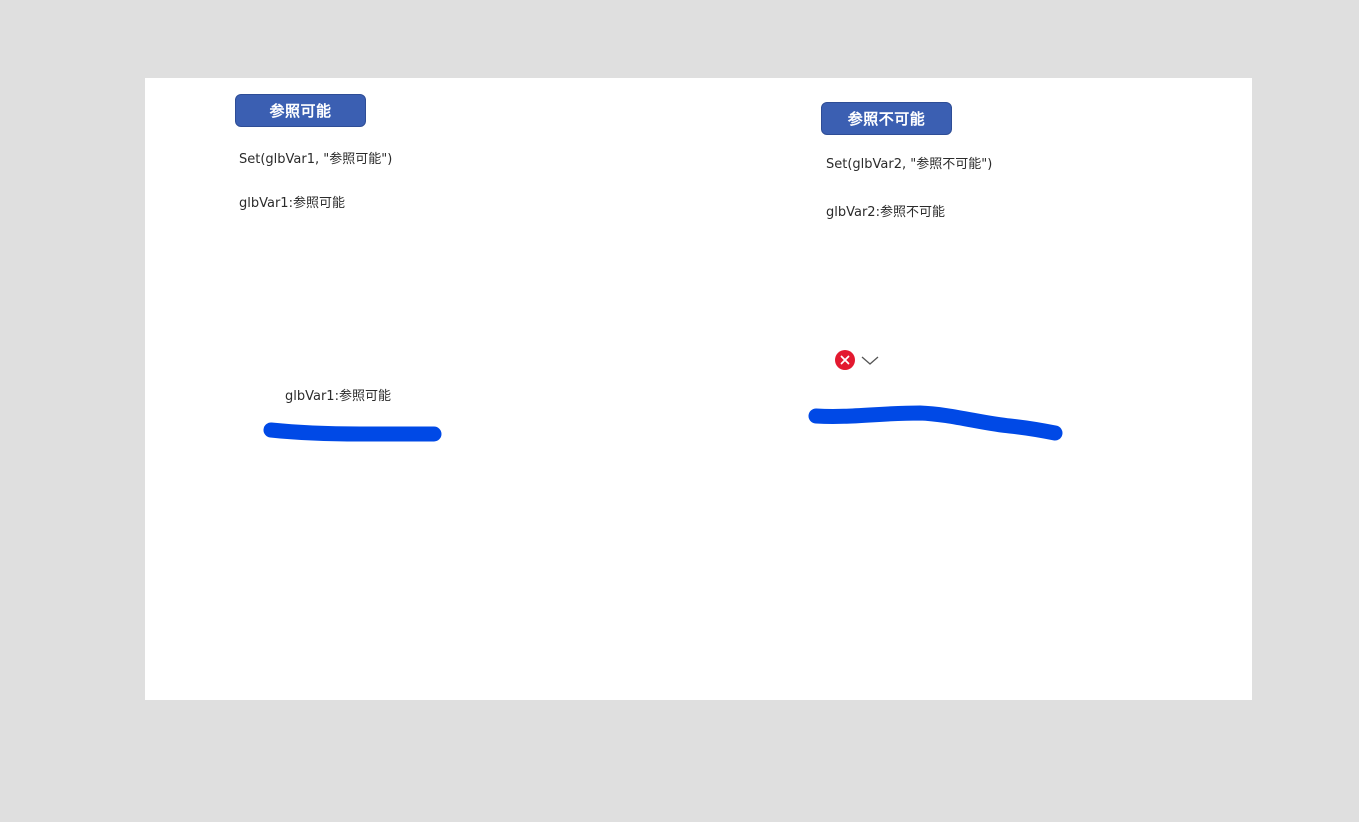 Image resolution: width=1359 pixels, height=822 pixels. I want to click on left-lower-value-label: glbVar1:参照可能, so click(338, 396).